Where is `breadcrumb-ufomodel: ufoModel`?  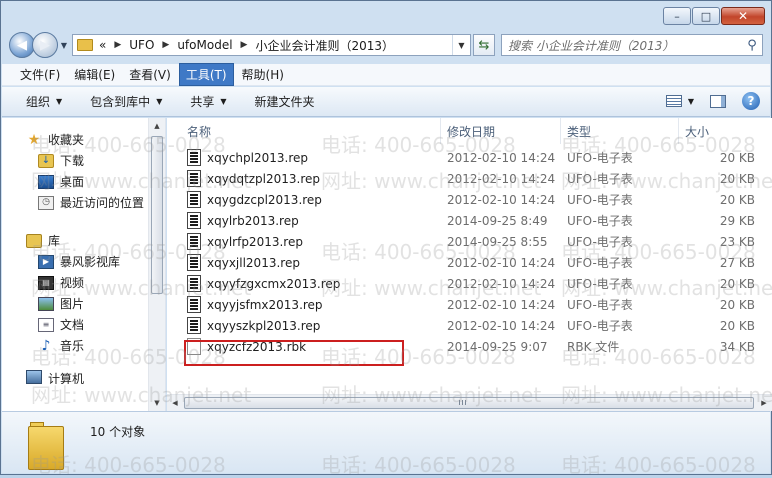
breadcrumb-ufomodel: ufoModel is located at coordinates (204, 45).